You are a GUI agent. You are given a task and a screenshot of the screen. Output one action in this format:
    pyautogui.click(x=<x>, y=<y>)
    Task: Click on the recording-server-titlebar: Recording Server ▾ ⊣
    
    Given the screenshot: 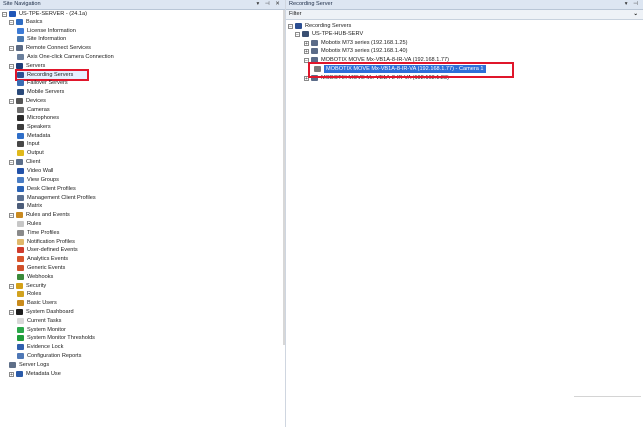 What is the action you would take?
    pyautogui.click(x=464, y=5)
    